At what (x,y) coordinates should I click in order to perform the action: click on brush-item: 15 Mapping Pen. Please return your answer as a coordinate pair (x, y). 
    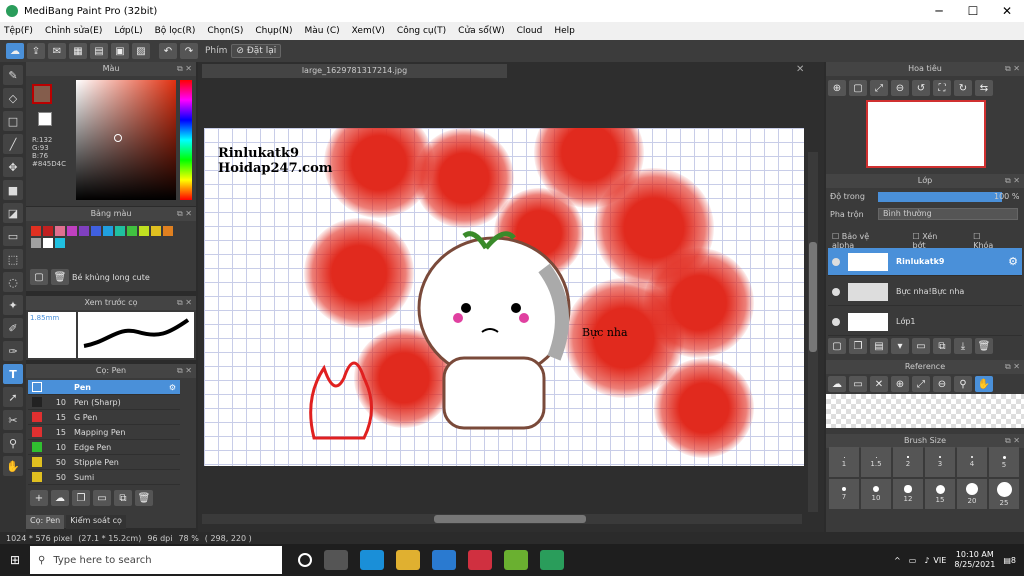
    Looking at the image, I should click on (104, 432).